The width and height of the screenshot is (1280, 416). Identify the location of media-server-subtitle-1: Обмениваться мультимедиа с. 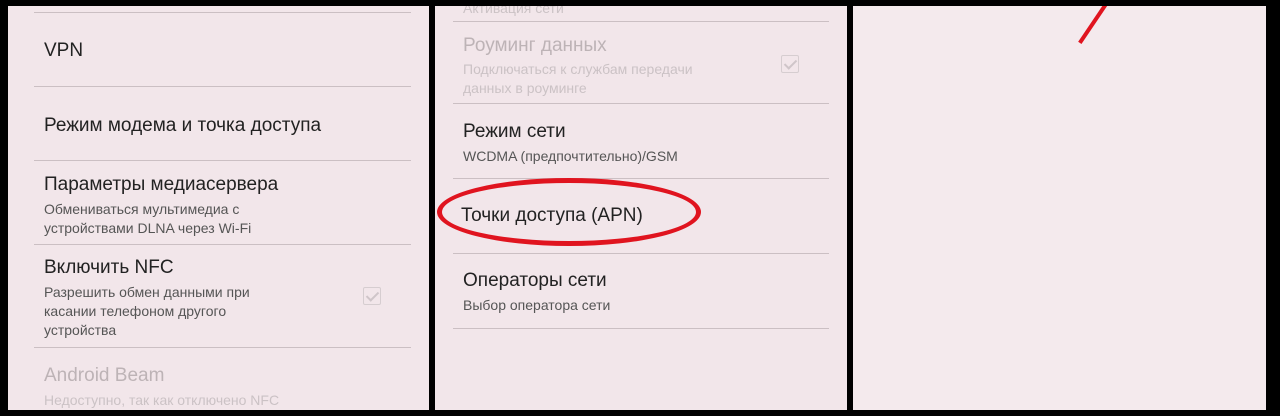
(142, 209).